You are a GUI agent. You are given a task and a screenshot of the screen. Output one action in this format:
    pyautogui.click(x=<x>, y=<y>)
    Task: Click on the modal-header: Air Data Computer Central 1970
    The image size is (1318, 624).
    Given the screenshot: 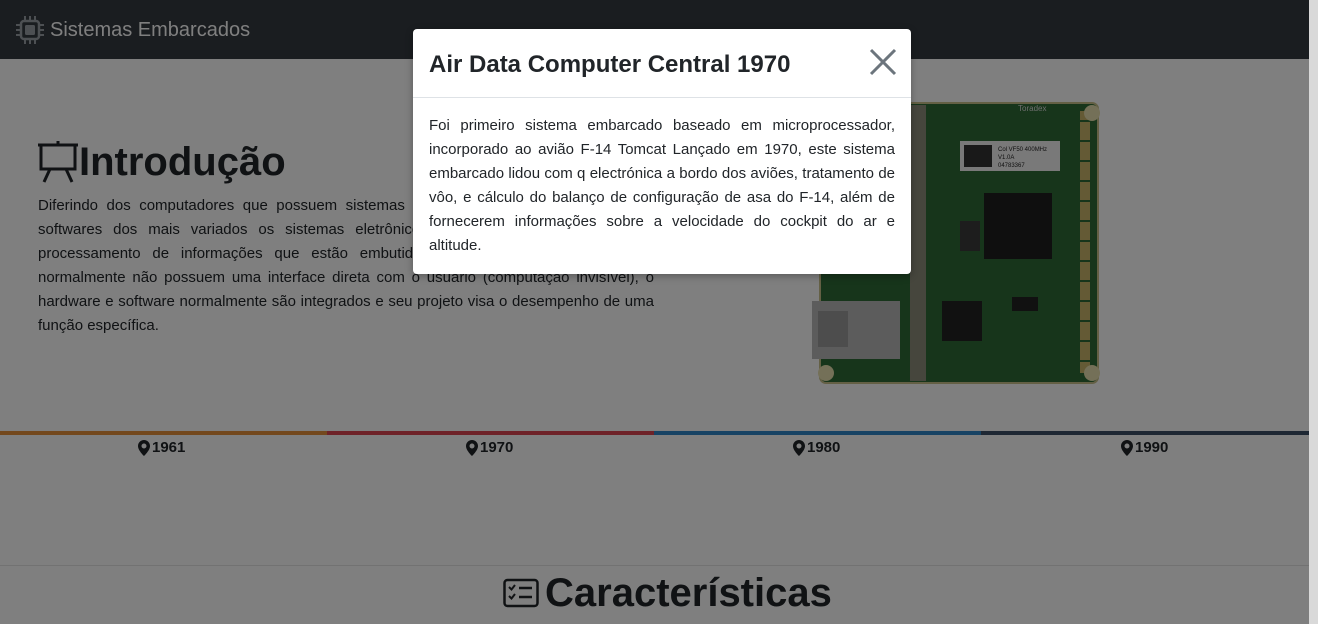 What is the action you would take?
    pyautogui.click(x=662, y=63)
    